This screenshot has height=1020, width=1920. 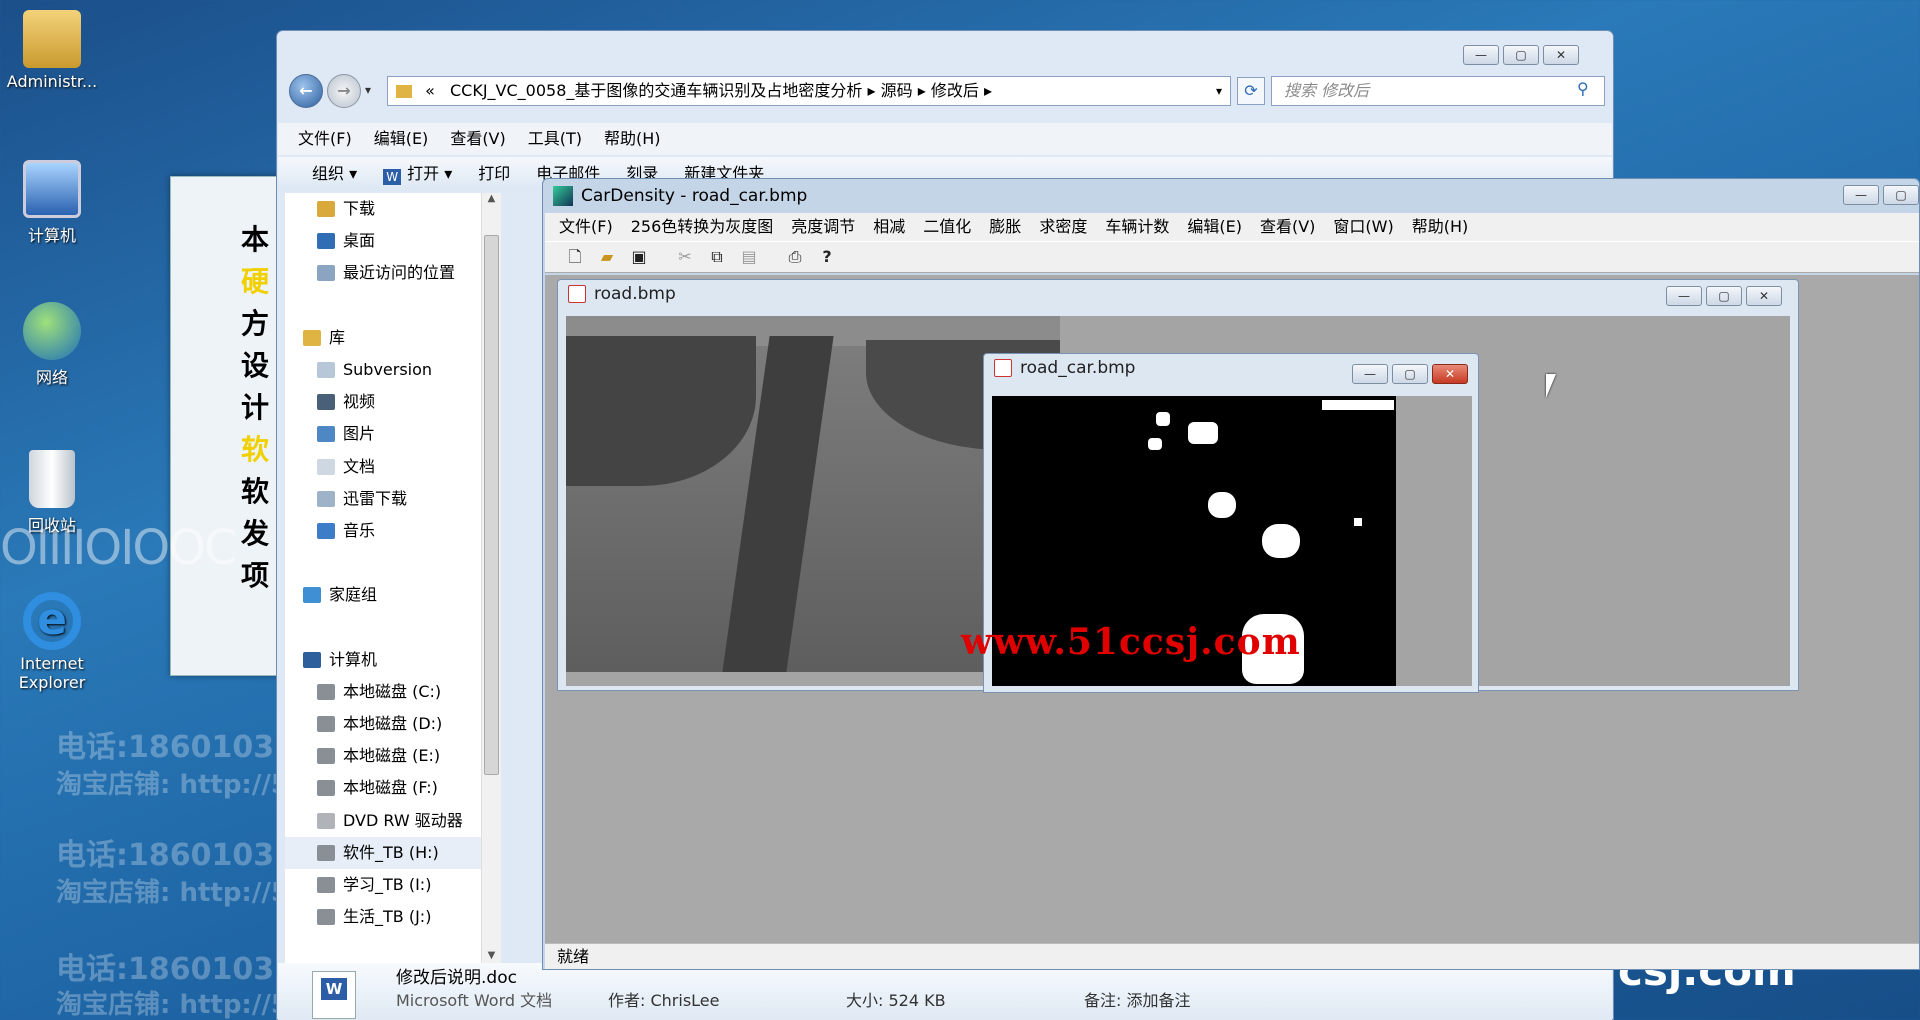 I want to click on menu-dilate: 膨胀, so click(x=1005, y=227).